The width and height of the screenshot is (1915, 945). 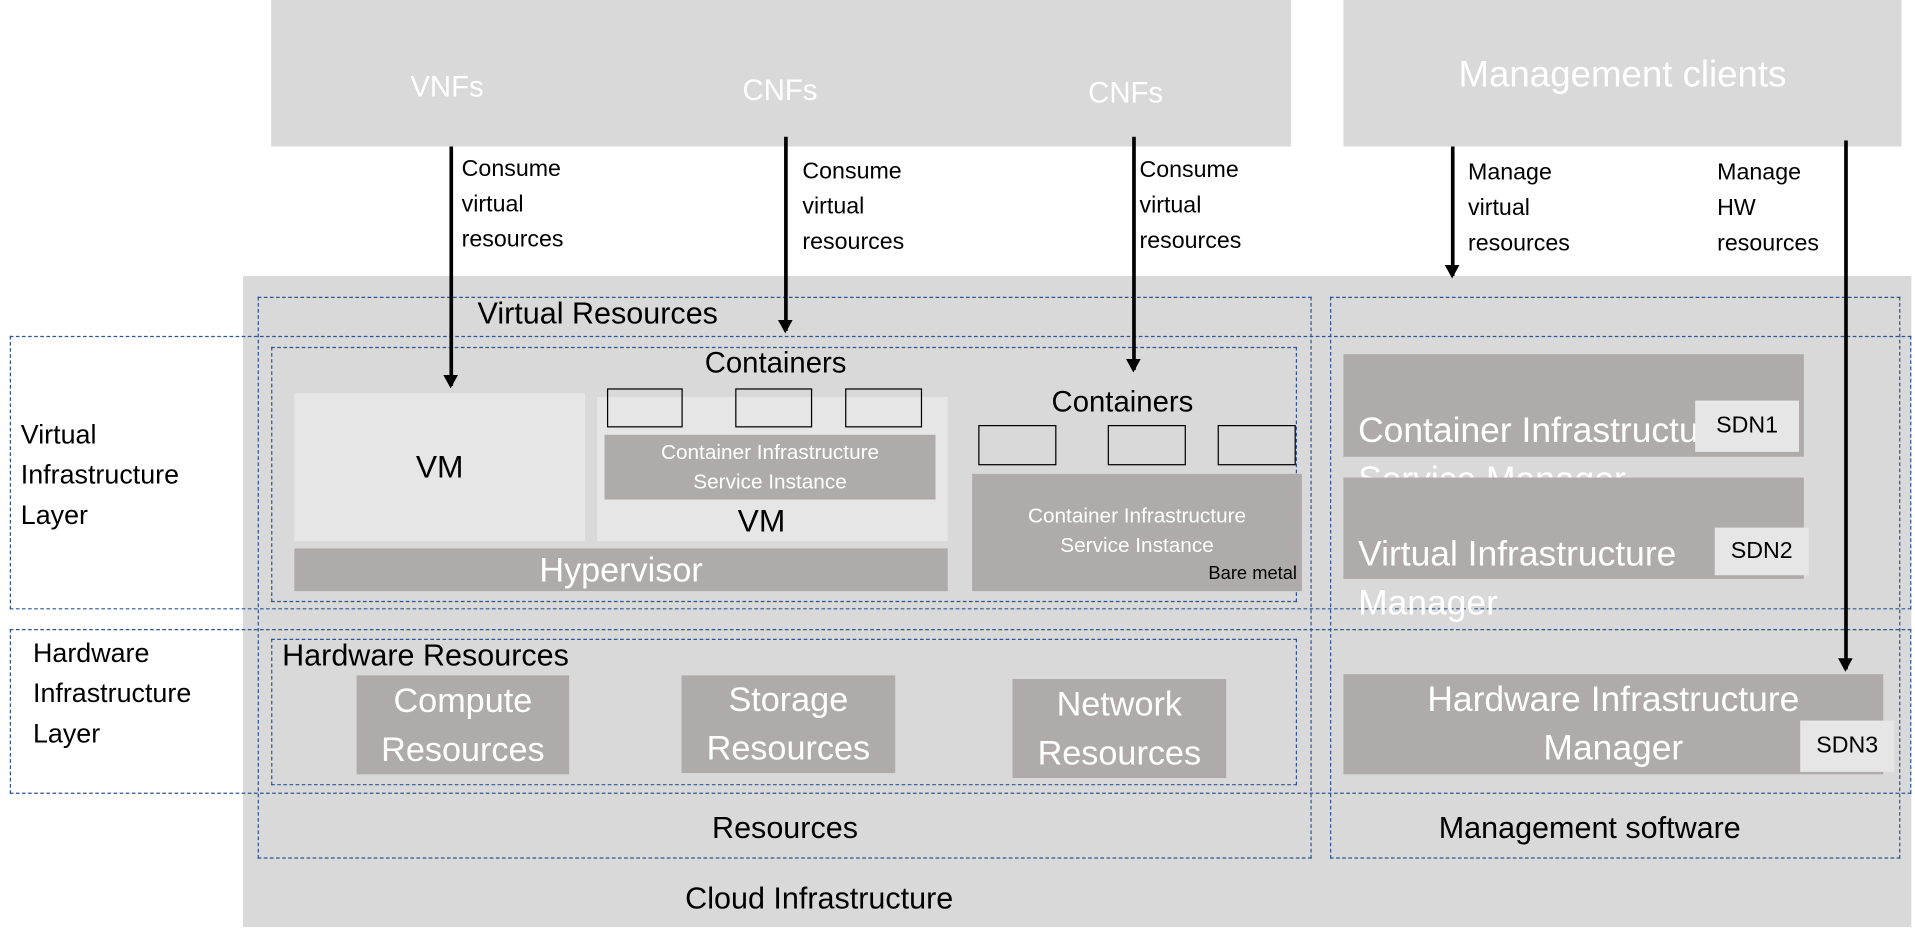 I want to click on containers-label: Containers, so click(x=775, y=363).